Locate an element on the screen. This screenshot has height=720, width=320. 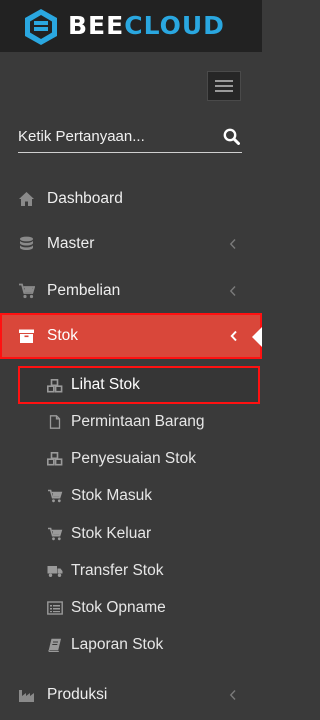
submenu-item-label: Permintaan Barang is located at coordinates (138, 421).